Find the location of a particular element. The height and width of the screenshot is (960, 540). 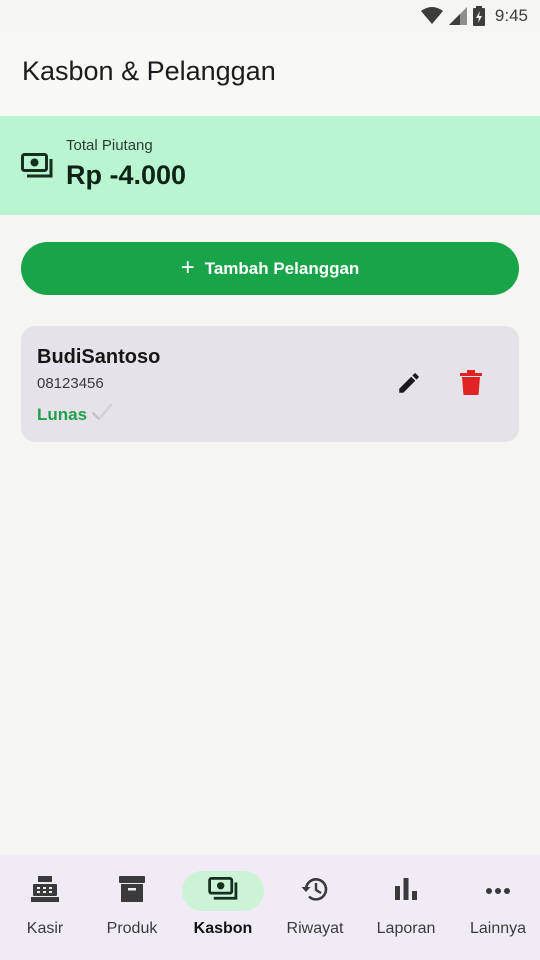

pencil-icon is located at coordinates (409, 385).